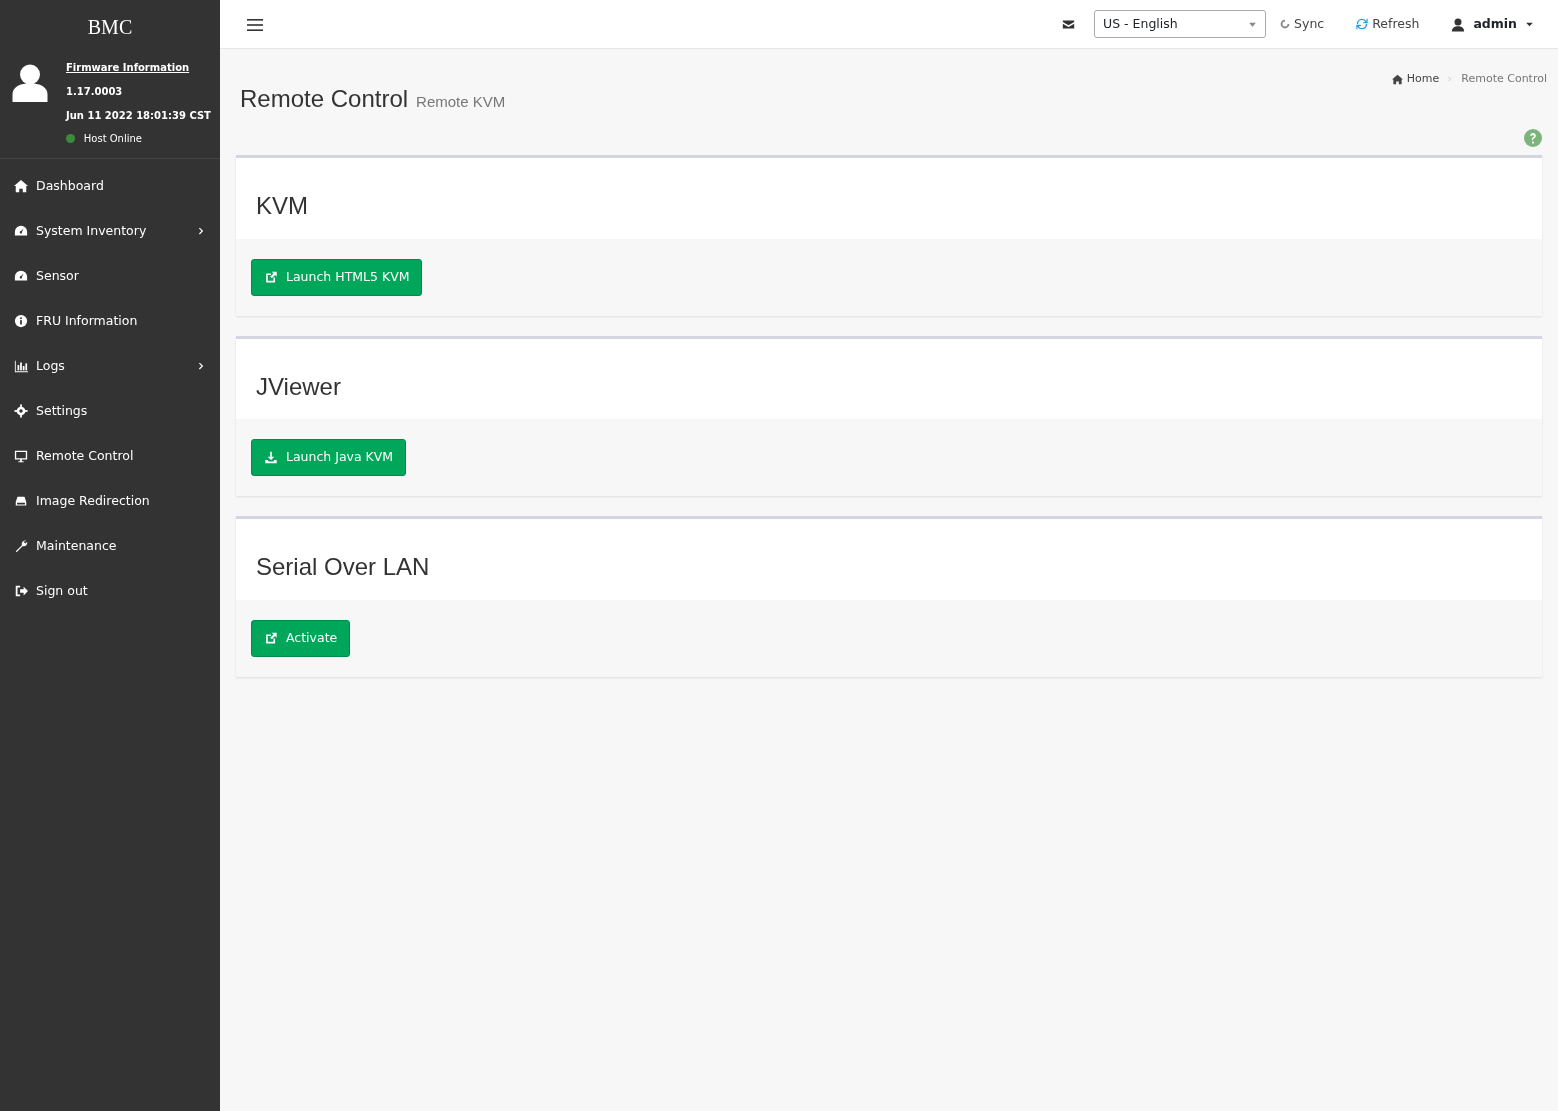 The image size is (1558, 1111). I want to click on monitor-icon, so click(21, 455).